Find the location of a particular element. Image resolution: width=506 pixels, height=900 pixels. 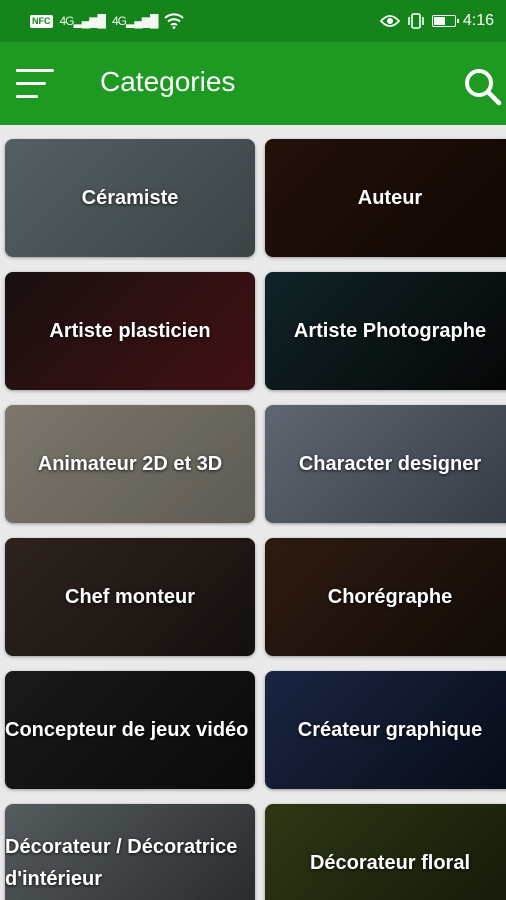

status-bar: NFC 4G▂▄▆█ 4G▂▄▆█ 4:16 is located at coordinates (253, 21).